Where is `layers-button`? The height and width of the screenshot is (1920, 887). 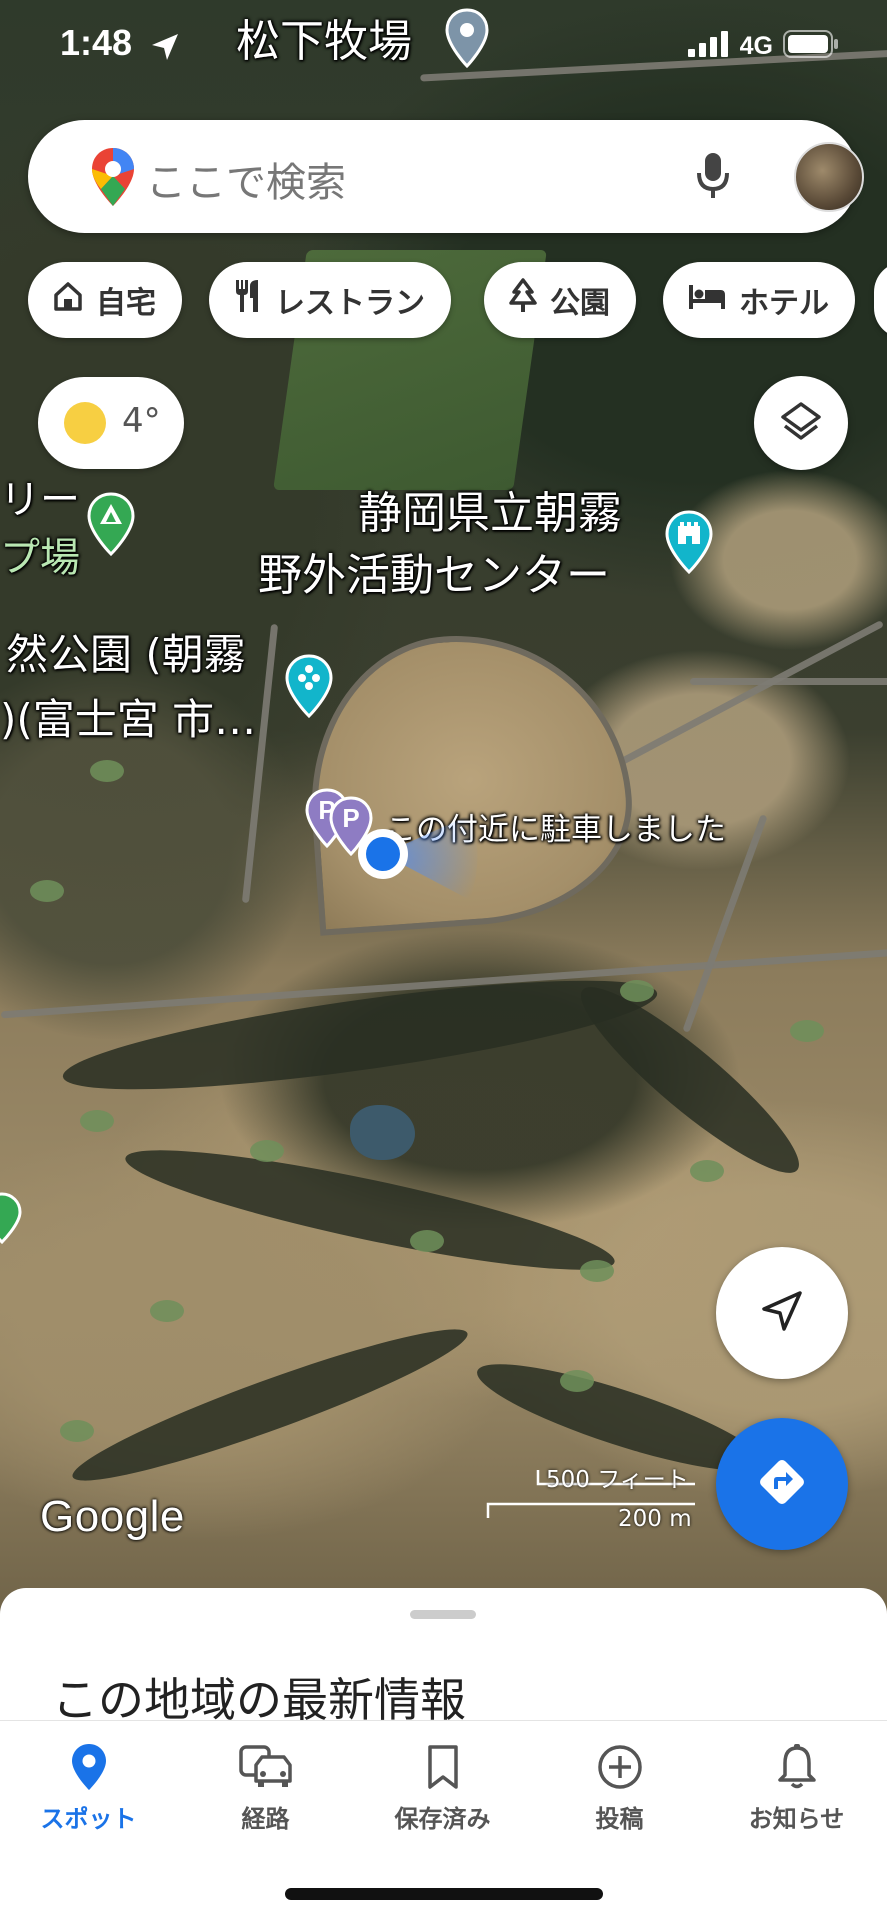 layers-button is located at coordinates (801, 423).